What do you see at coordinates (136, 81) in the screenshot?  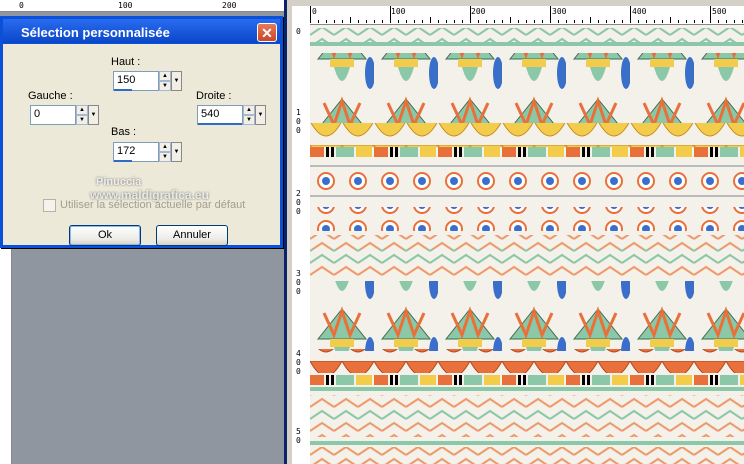 I see `top-input: 150` at bounding box center [136, 81].